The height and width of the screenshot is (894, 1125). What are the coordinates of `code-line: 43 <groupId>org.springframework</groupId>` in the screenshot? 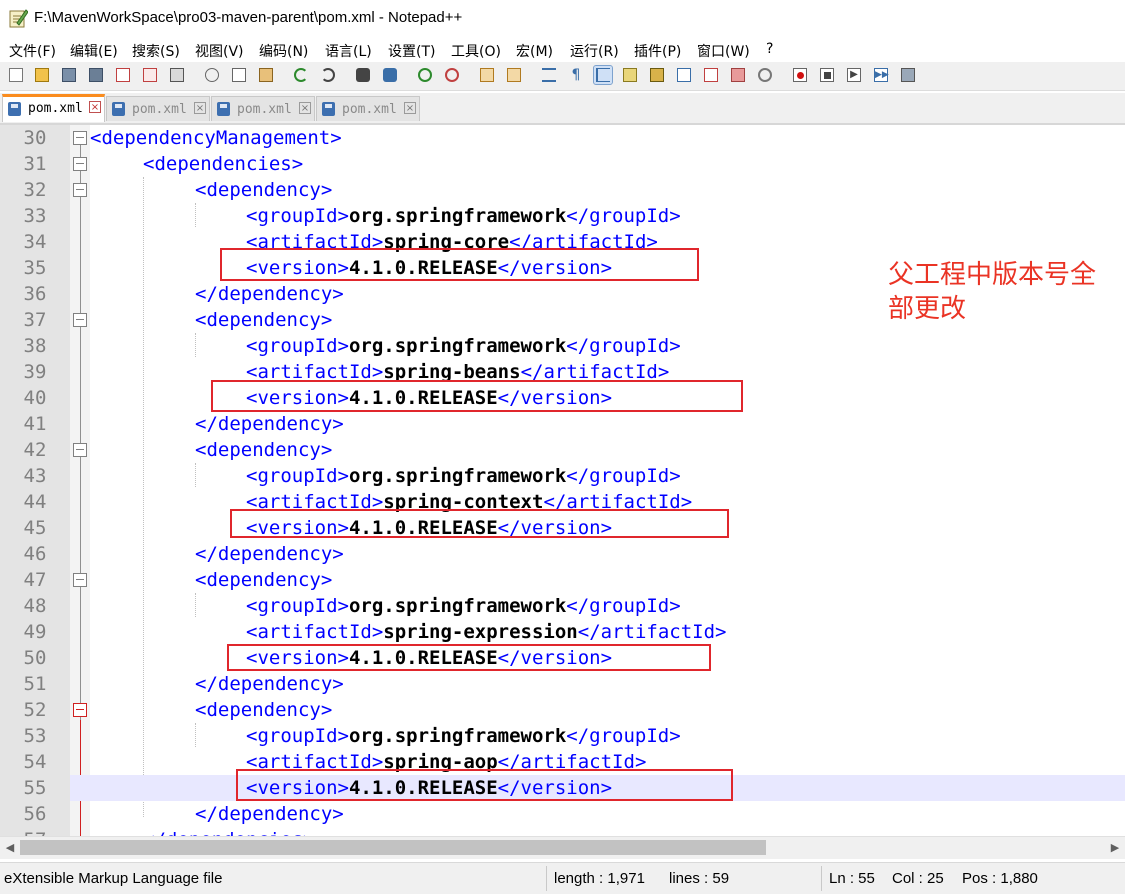 It's located at (562, 476).